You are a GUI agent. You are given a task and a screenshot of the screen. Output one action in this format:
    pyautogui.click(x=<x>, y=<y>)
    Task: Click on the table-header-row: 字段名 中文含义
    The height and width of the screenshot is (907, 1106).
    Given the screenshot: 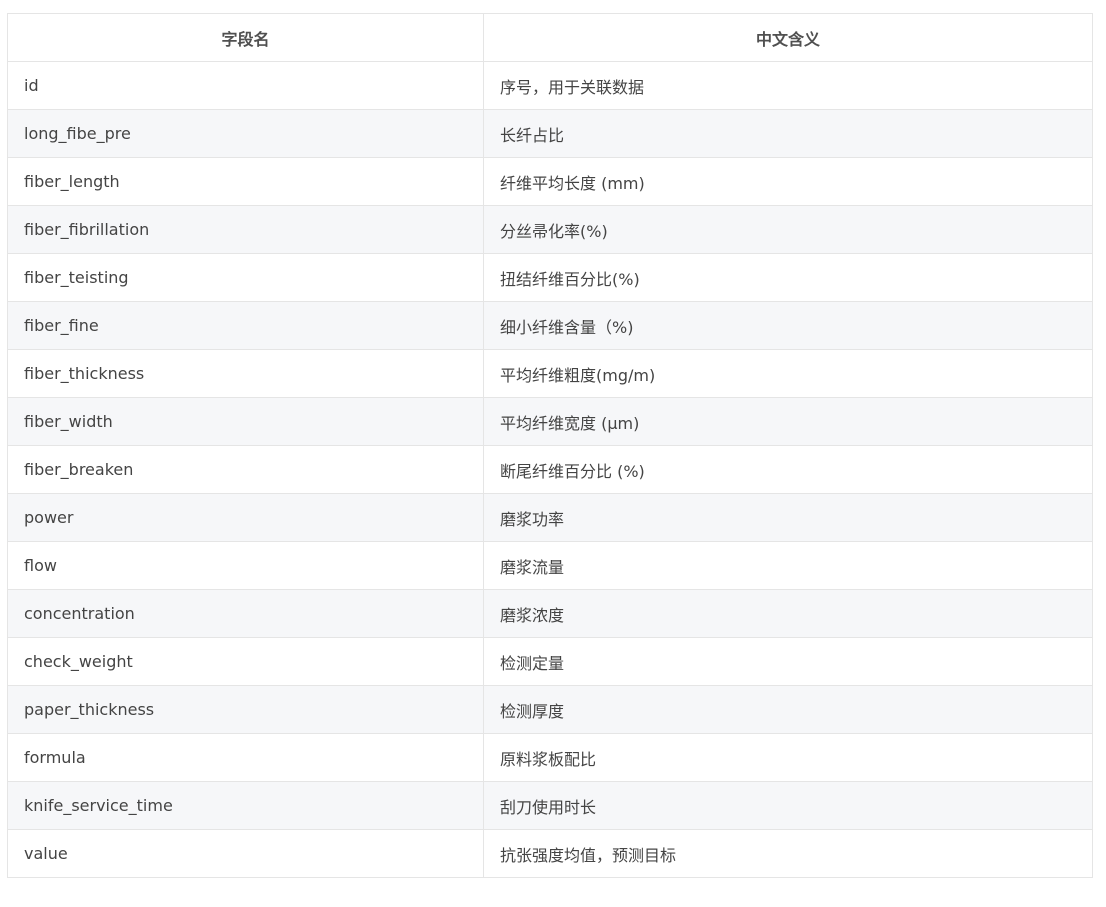 What is the action you would take?
    pyautogui.click(x=550, y=37)
    